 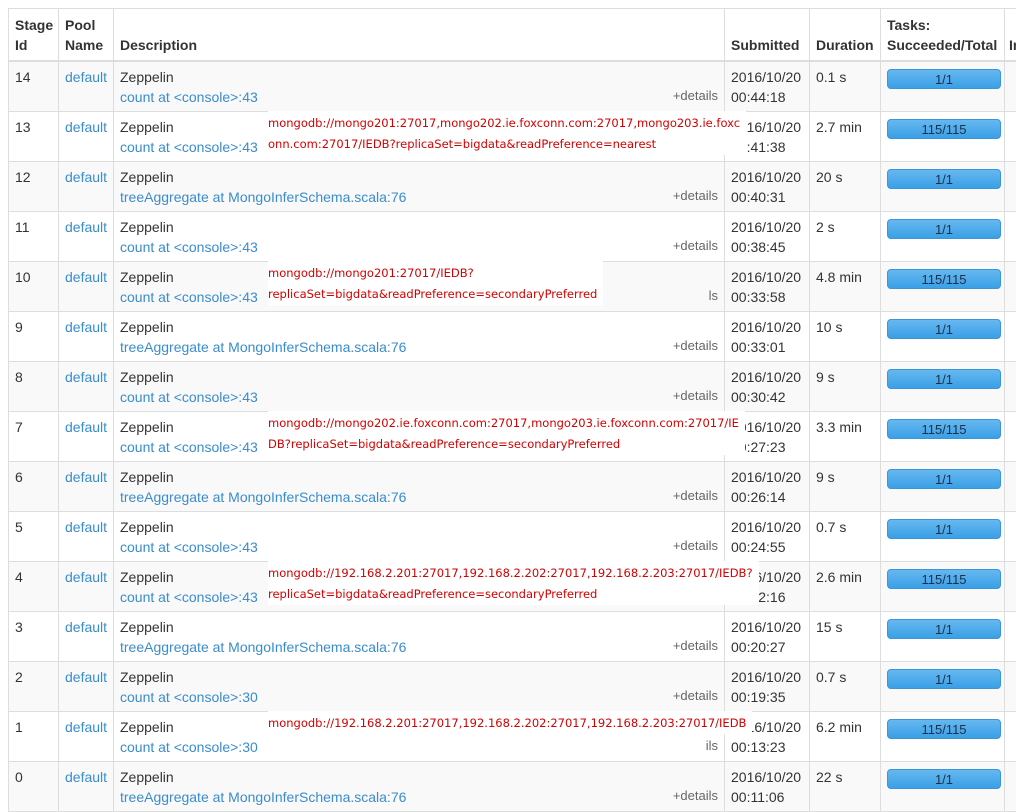 I want to click on submitted-time: 00:26:14, so click(x=767, y=497).